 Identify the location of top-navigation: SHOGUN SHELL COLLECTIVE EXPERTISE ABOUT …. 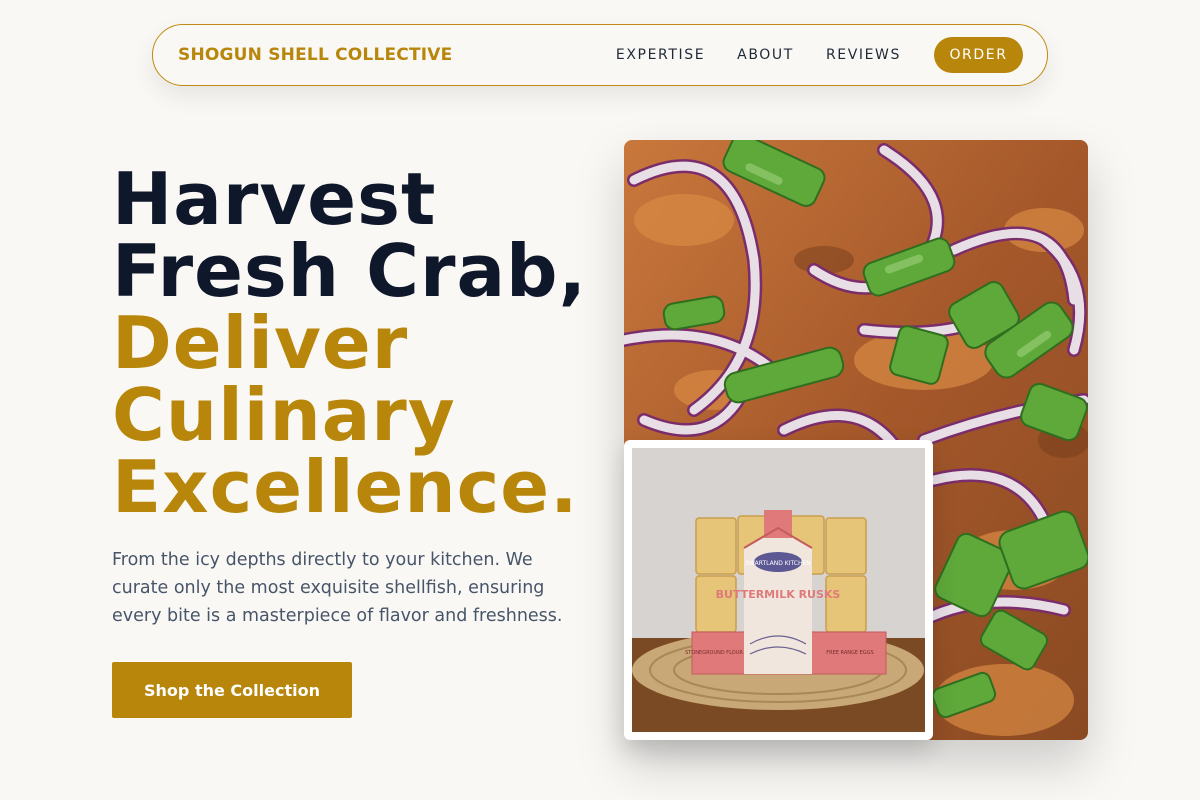
(600, 55).